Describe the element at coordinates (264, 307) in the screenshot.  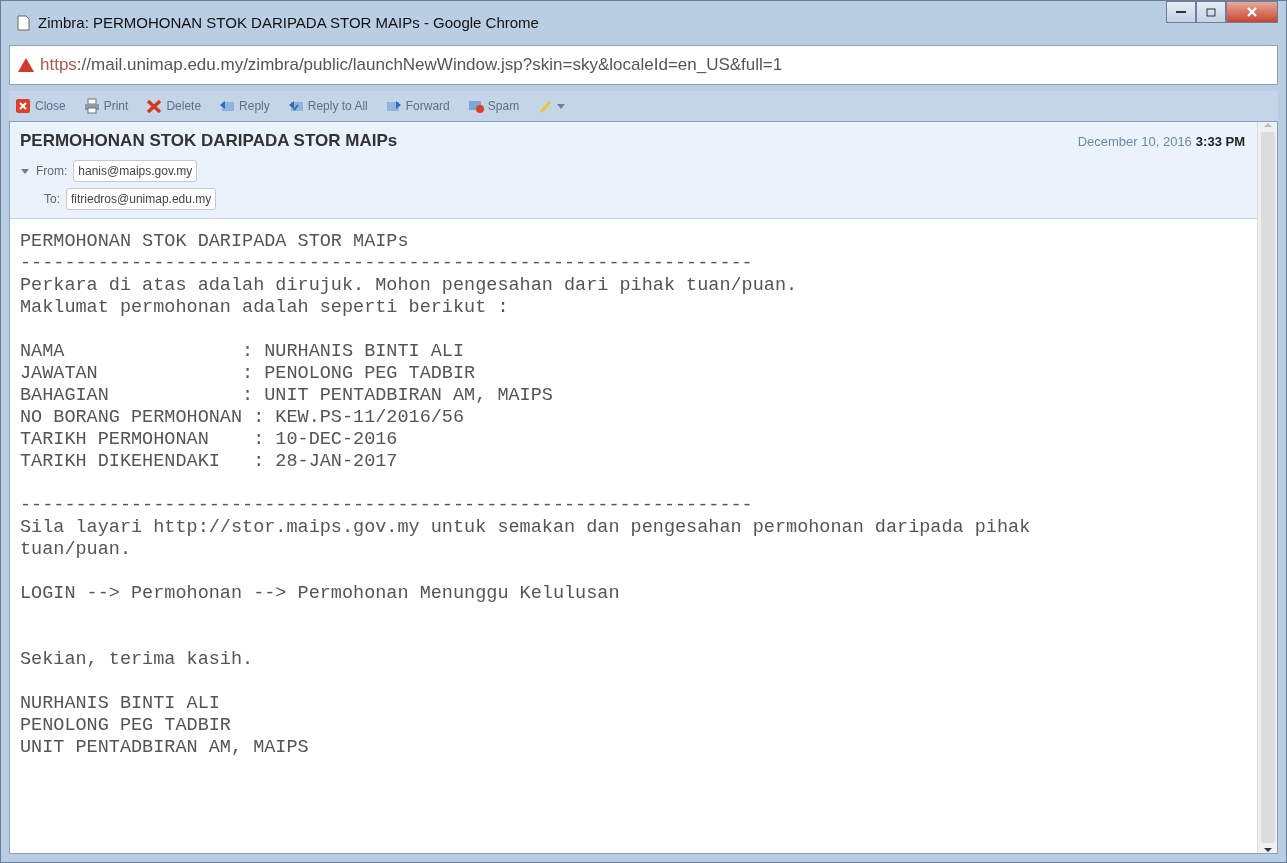
I see `body-text-line: Maklumat permohonan adalah seperti berikut :` at that location.